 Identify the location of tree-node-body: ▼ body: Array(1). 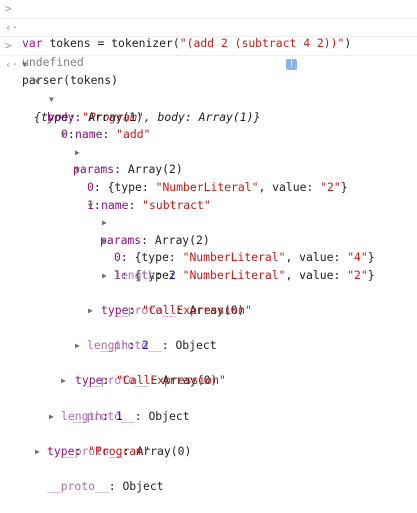
(208, 98).